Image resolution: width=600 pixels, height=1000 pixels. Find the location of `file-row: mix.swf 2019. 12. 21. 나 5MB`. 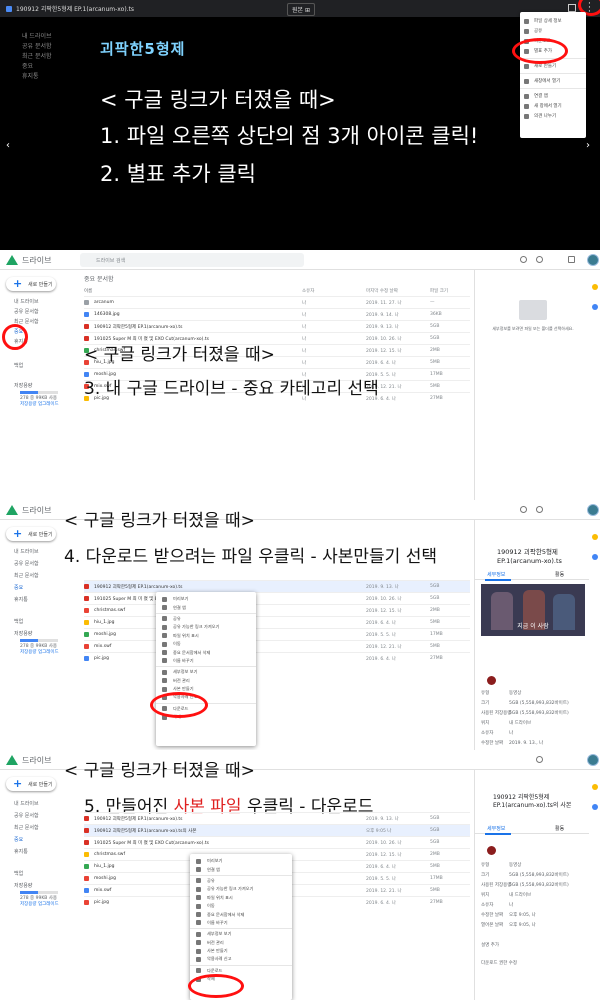

file-row: mix.swf 2019. 12. 21. 나 5MB is located at coordinates (277, 646).